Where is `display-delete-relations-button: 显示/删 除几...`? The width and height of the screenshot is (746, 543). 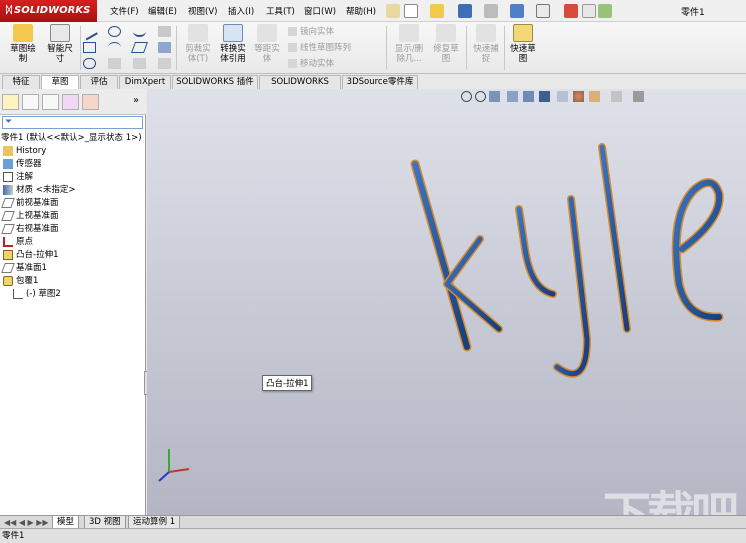
display-delete-relations-button: 显示/删 除几... is located at coordinates (409, 44).